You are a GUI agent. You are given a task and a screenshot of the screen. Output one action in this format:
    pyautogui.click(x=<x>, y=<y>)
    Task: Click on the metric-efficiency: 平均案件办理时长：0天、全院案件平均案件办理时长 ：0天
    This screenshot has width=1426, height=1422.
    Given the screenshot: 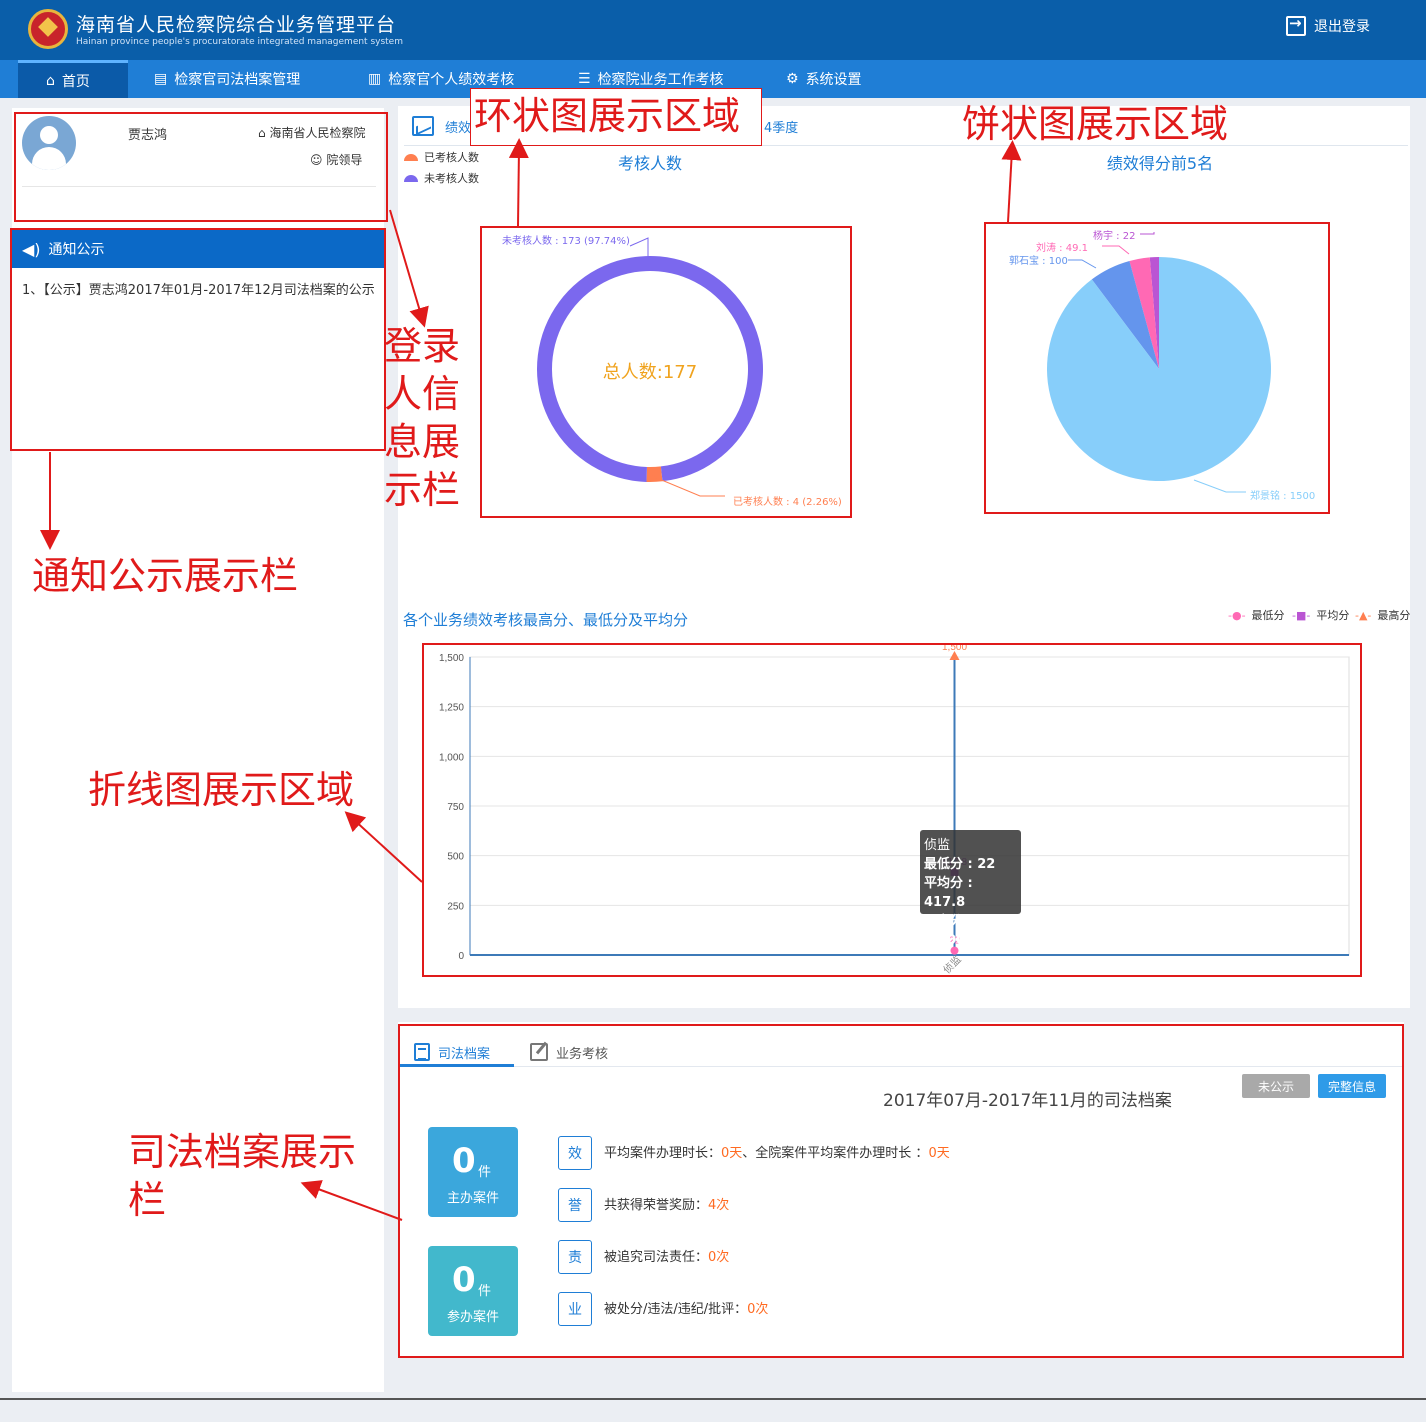 What is the action you would take?
    pyautogui.click(x=777, y=1151)
    